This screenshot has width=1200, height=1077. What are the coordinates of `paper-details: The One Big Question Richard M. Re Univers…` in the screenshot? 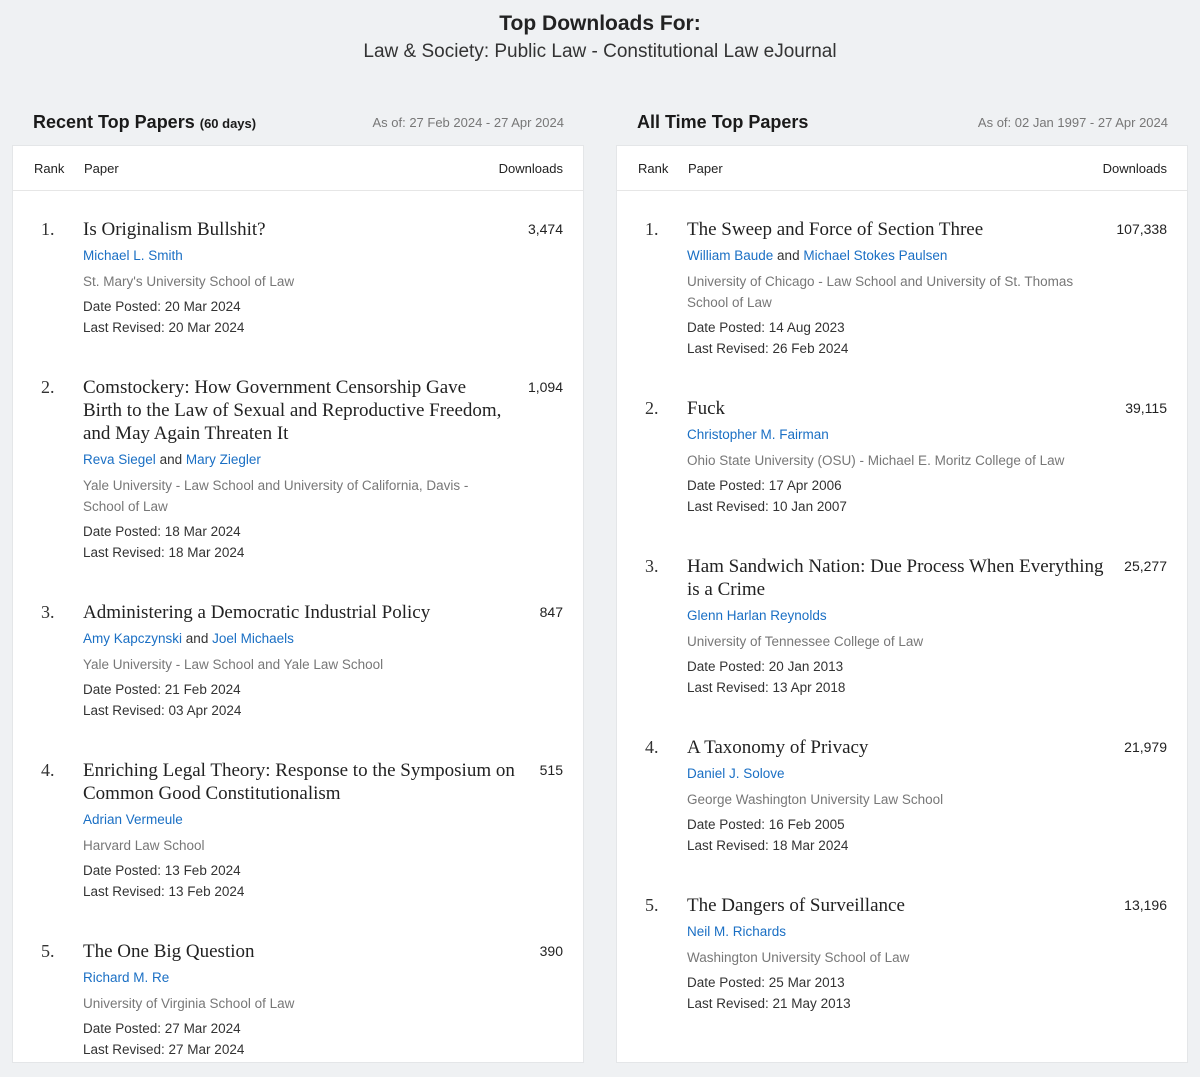 It's located at (311, 1000).